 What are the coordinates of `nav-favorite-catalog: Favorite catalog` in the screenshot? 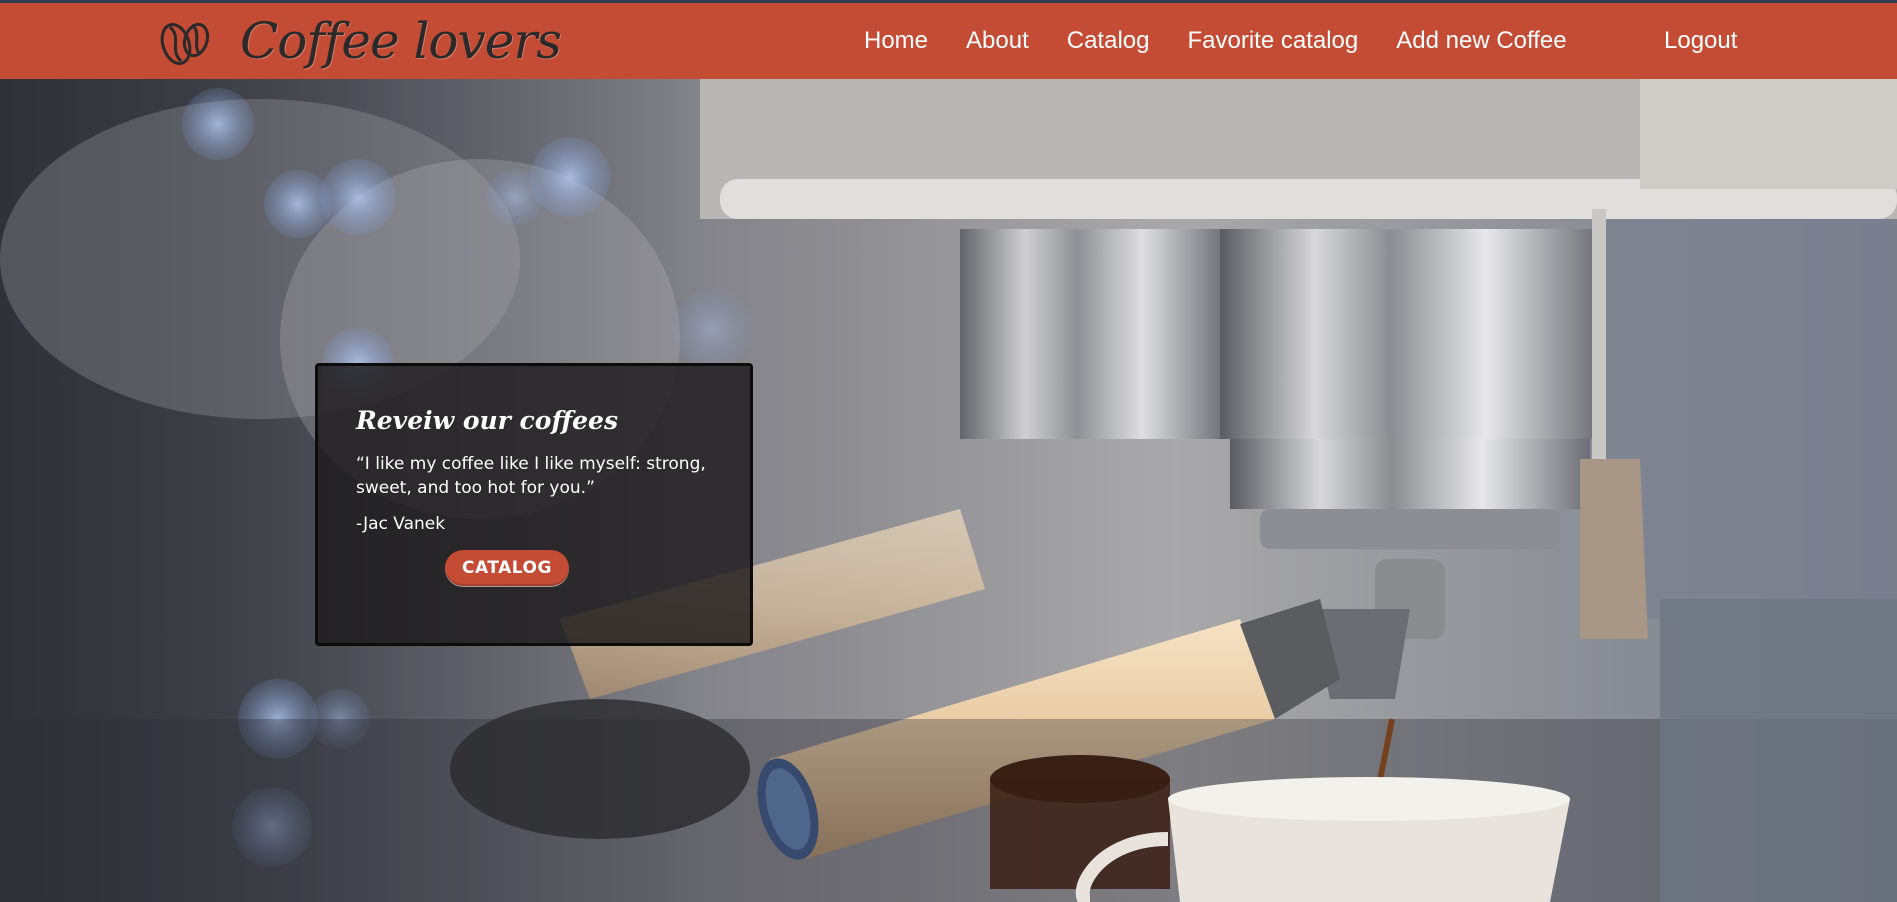 It's located at (1272, 41).